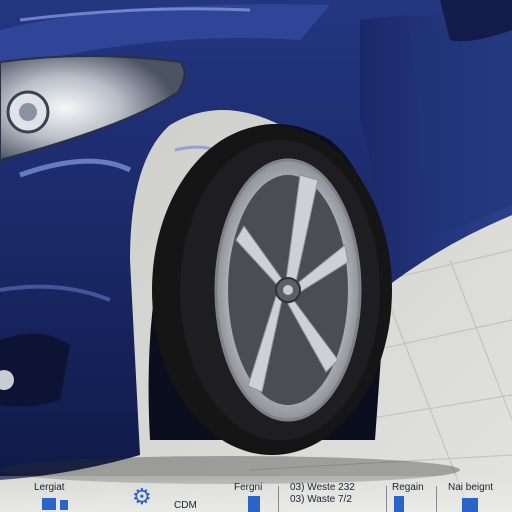 This screenshot has width=512, height=512. What do you see at coordinates (64, 497) in the screenshot?
I see `strip-item-lergiat: Lergiat` at bounding box center [64, 497].